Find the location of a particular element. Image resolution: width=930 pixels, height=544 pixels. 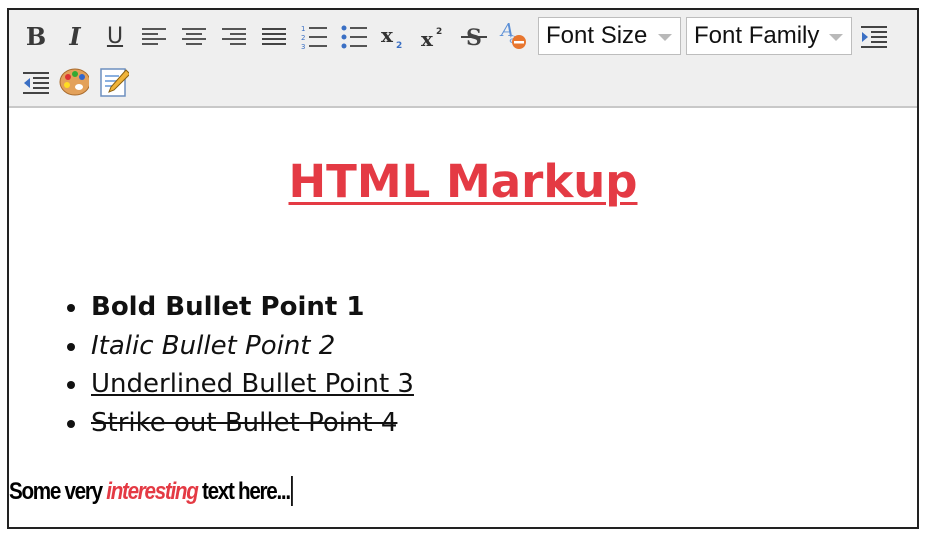

edit-html-icon is located at coordinates (114, 82).